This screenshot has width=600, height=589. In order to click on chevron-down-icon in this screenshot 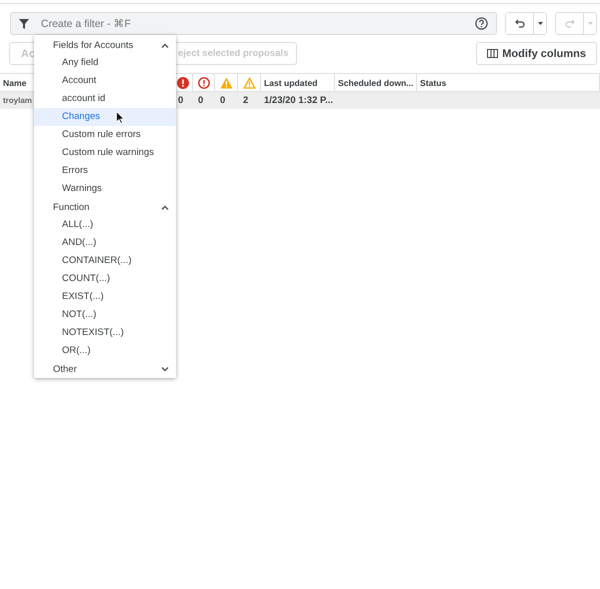, I will do `click(165, 369)`.